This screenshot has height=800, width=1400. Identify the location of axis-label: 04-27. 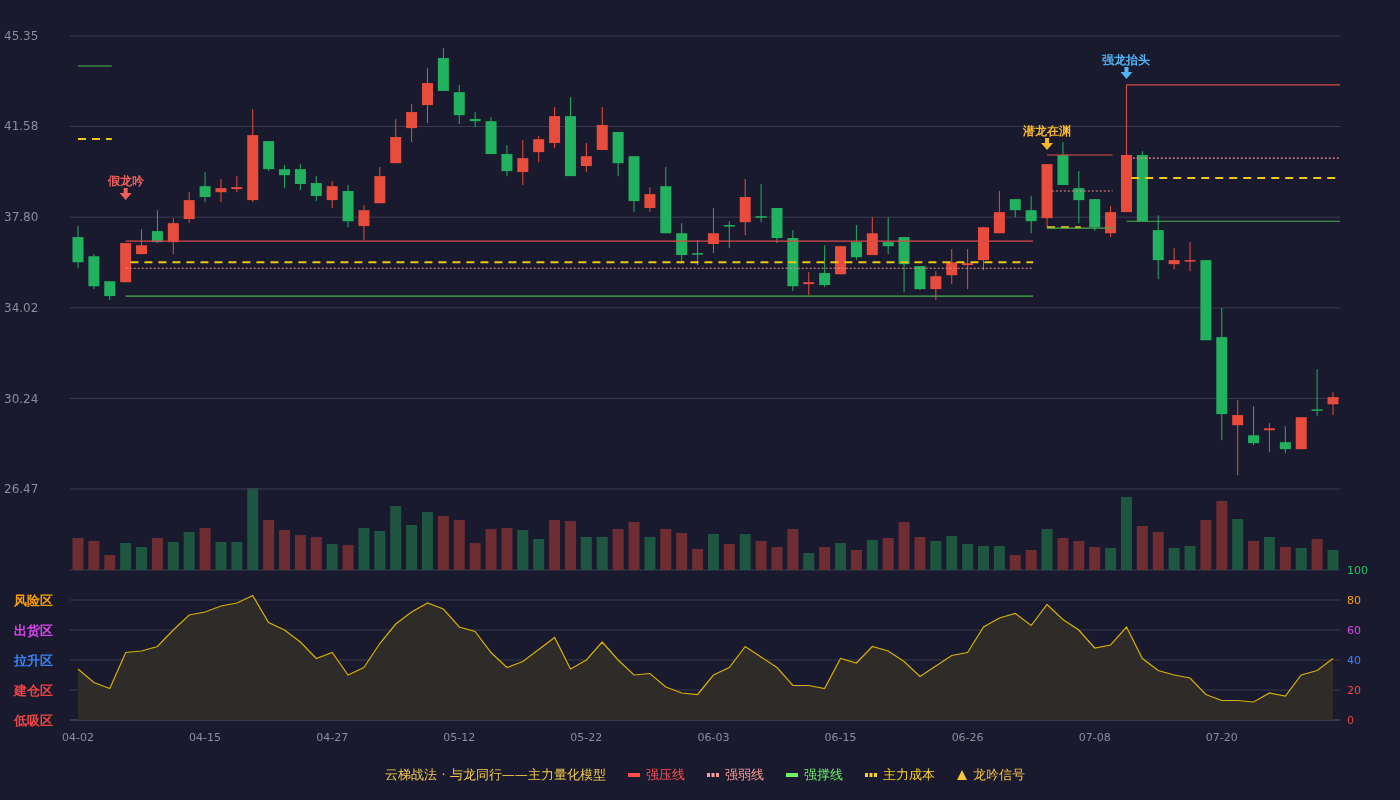
(332, 737).